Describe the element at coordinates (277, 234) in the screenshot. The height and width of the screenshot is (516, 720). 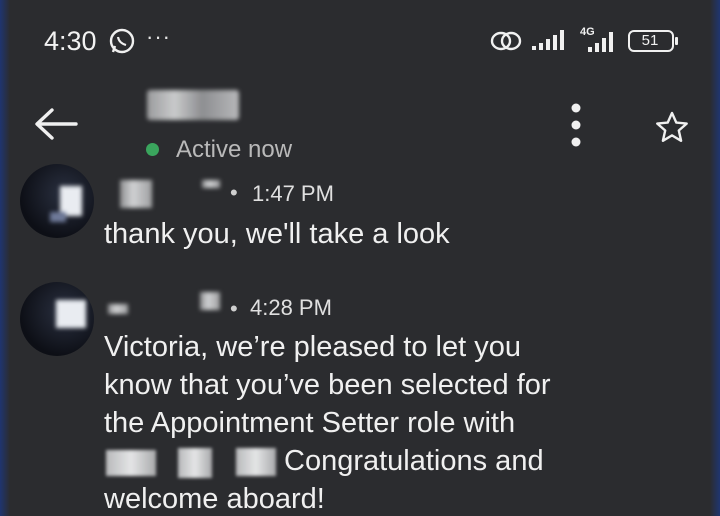
I see `message-text: thank you, we'll take a look` at that location.